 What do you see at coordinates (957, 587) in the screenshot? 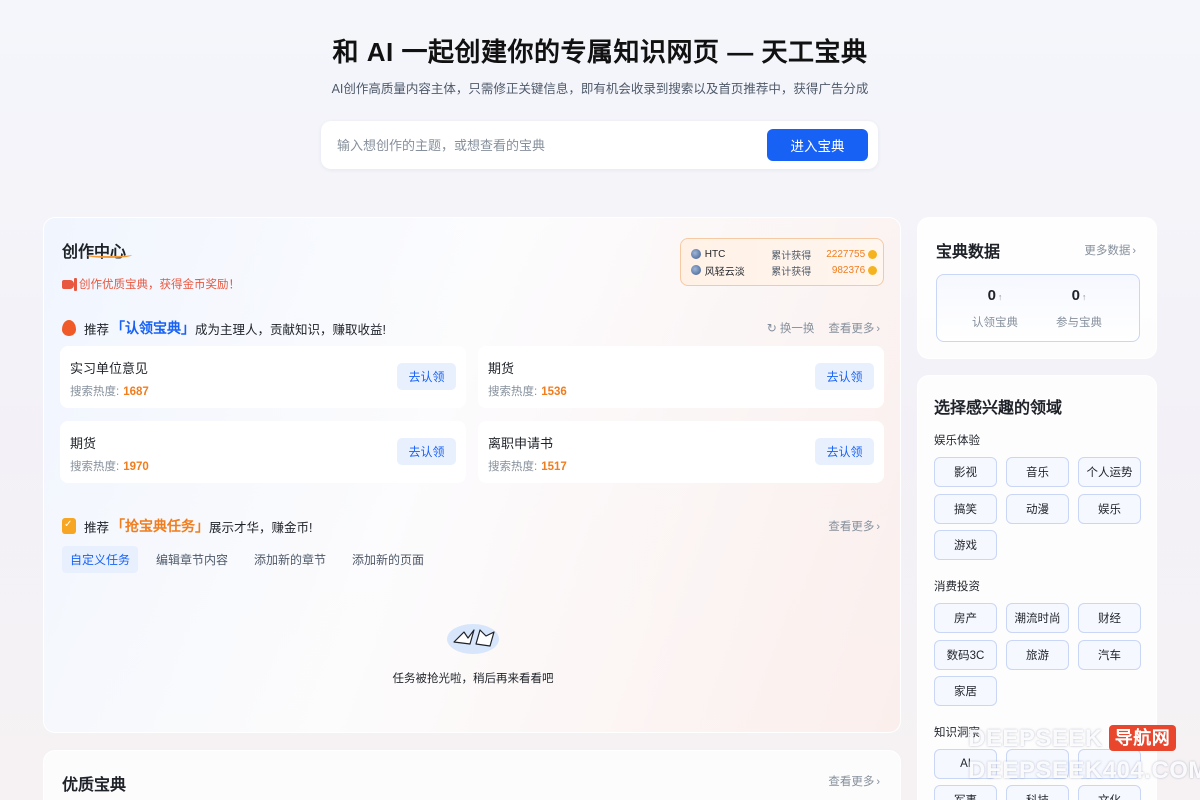
I see `field-group-title: 消费投资` at bounding box center [957, 587].